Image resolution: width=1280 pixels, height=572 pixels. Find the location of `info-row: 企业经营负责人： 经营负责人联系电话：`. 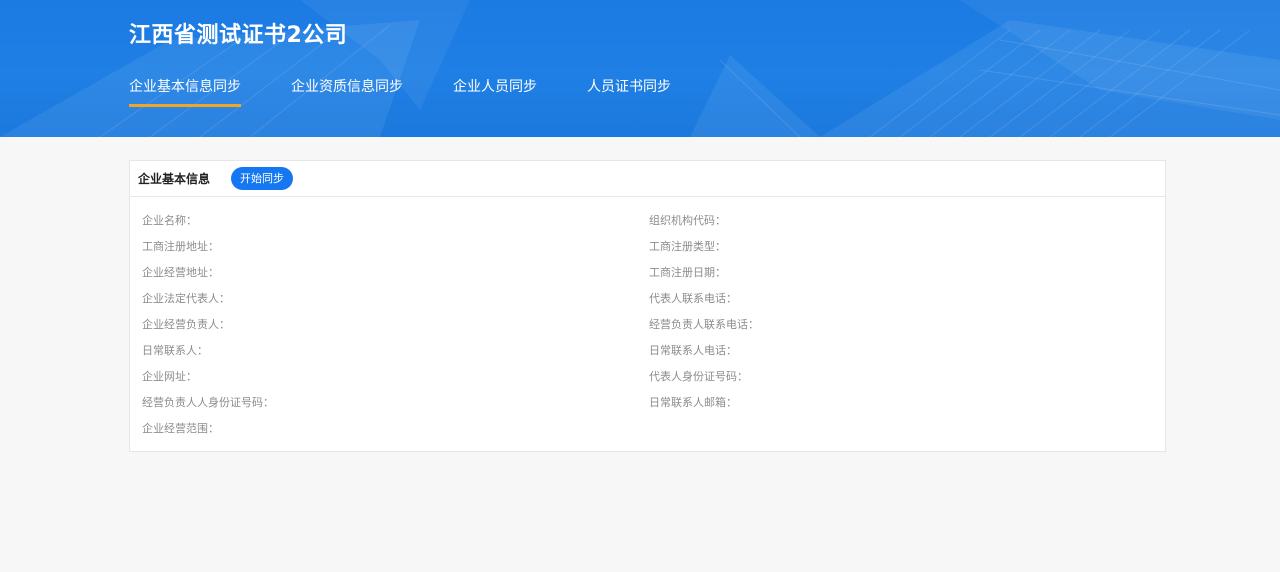

info-row: 企业经营负责人： 经营负责人联系电话： is located at coordinates (647, 329).